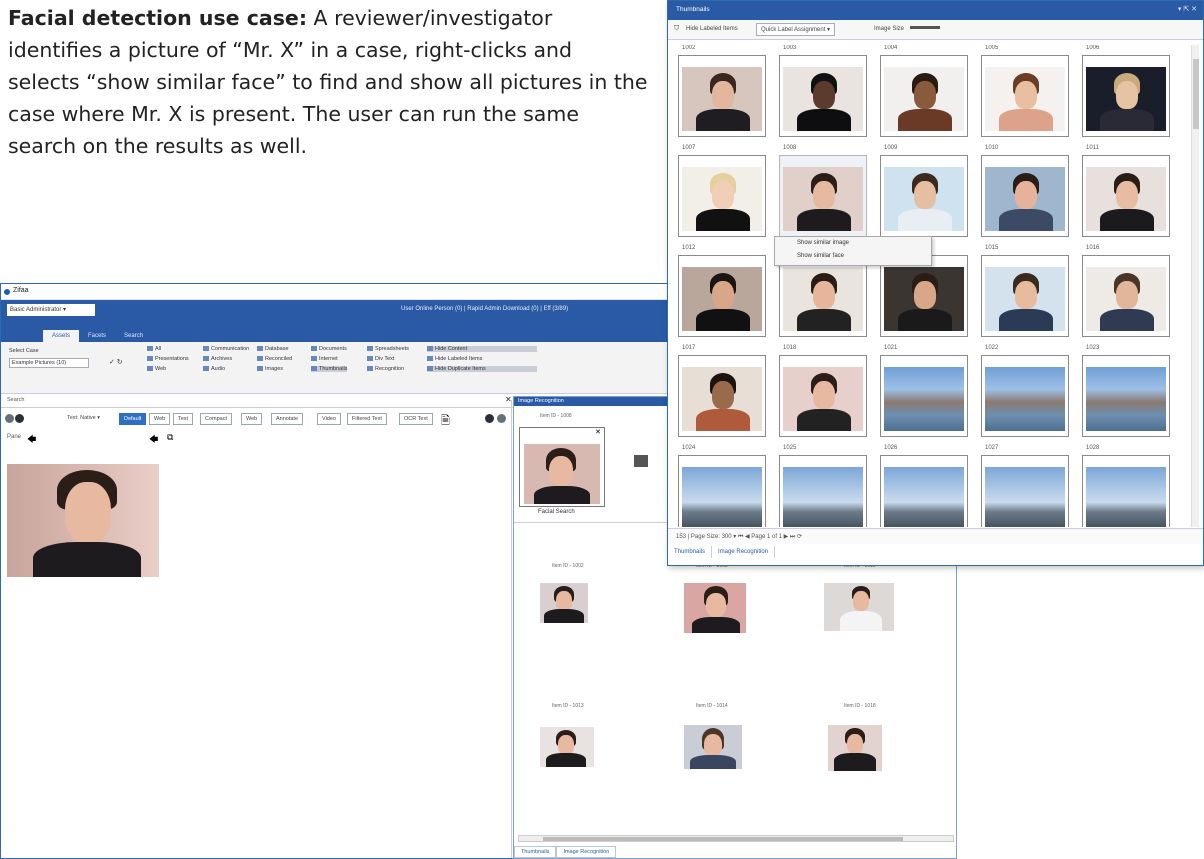 Image resolution: width=1204 pixels, height=859 pixels. What do you see at coordinates (853, 243) in the screenshot?
I see `menu-show-similar-image: Show similar image` at bounding box center [853, 243].